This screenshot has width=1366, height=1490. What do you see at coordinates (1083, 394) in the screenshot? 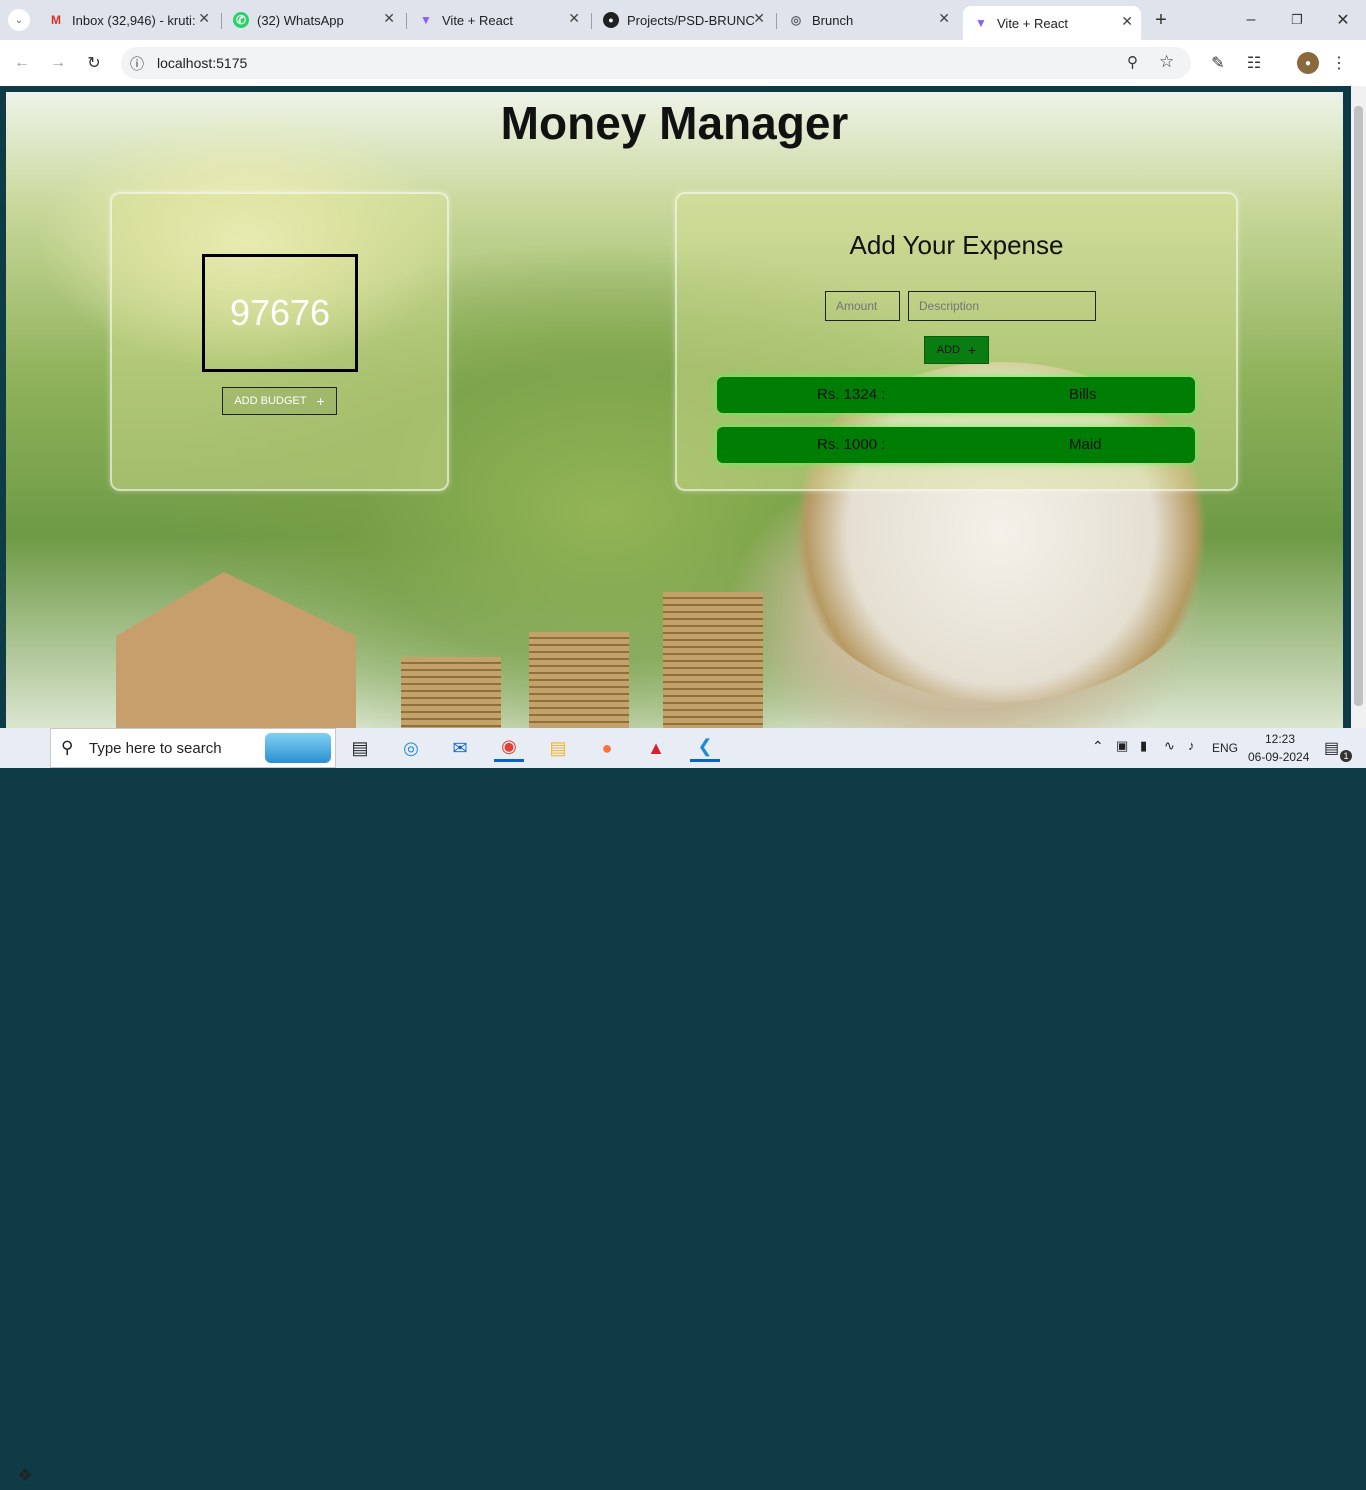
I see `expense-description: Bills` at bounding box center [1083, 394].